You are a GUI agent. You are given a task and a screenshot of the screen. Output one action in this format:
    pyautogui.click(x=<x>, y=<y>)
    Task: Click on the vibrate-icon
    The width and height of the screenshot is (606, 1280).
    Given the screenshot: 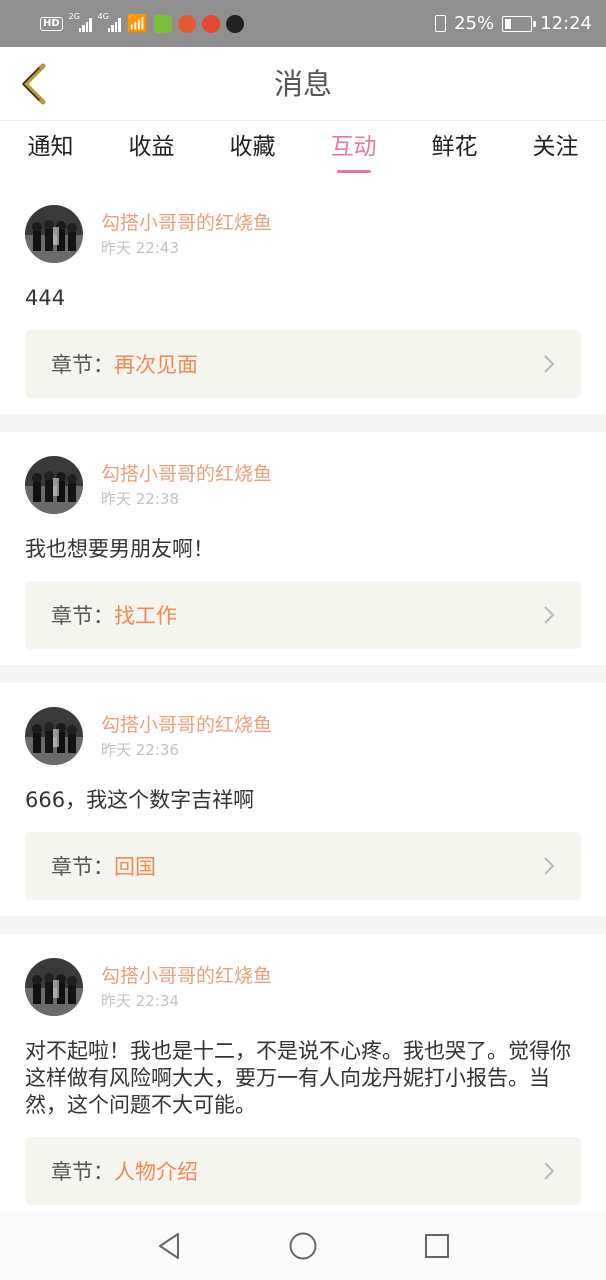 What is the action you would take?
    pyautogui.click(x=441, y=23)
    